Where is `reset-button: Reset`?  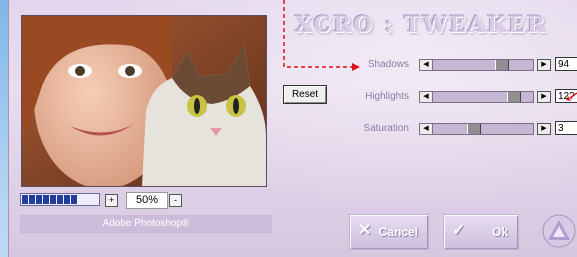 reset-button: Reset is located at coordinates (305, 94).